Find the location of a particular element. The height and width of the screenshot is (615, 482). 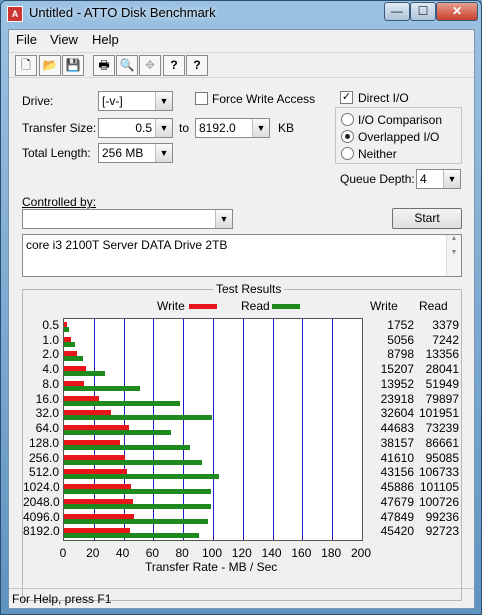

save-icon: 💾 is located at coordinates (73, 65).